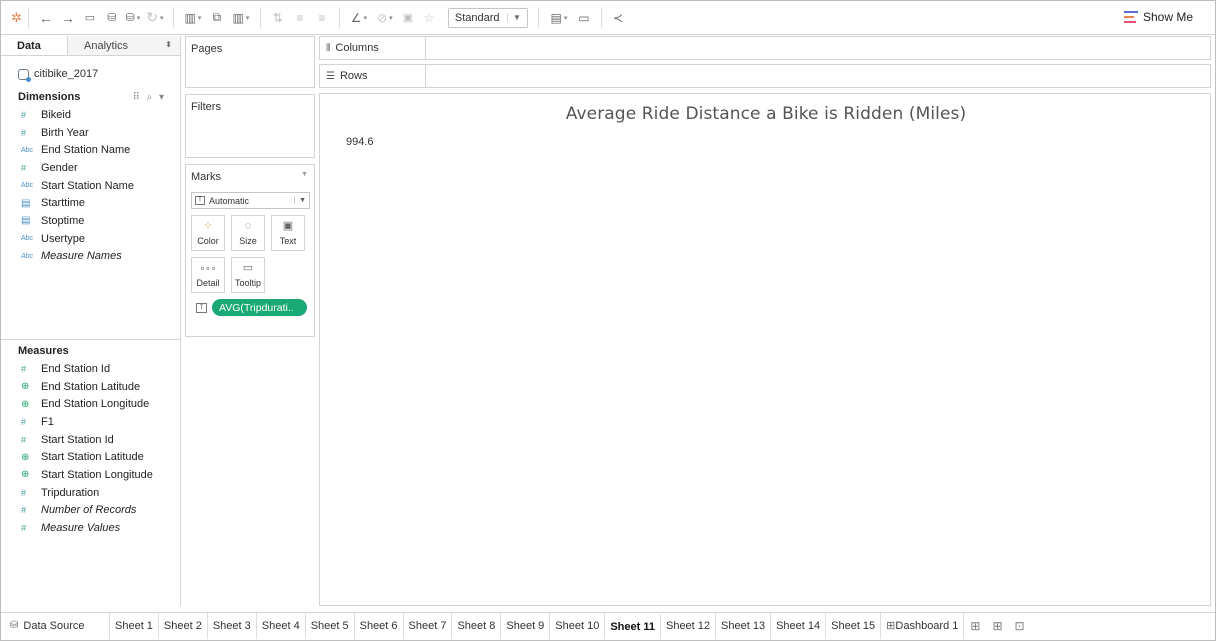 This screenshot has height=641, width=1216. Describe the element at coordinates (68, 18) in the screenshot. I see `redo-icon: →` at that location.